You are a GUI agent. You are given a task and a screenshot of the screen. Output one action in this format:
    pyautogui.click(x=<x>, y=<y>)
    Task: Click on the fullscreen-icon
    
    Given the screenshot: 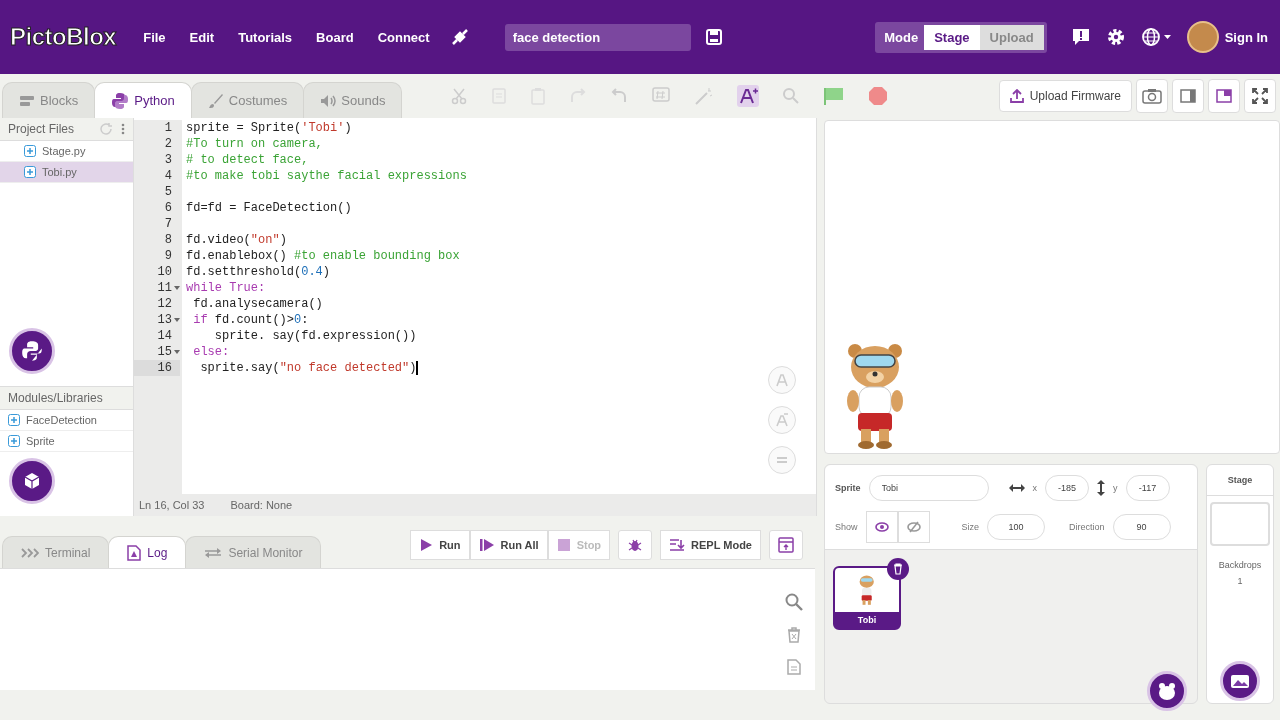 What is the action you would take?
    pyautogui.click(x=1260, y=96)
    